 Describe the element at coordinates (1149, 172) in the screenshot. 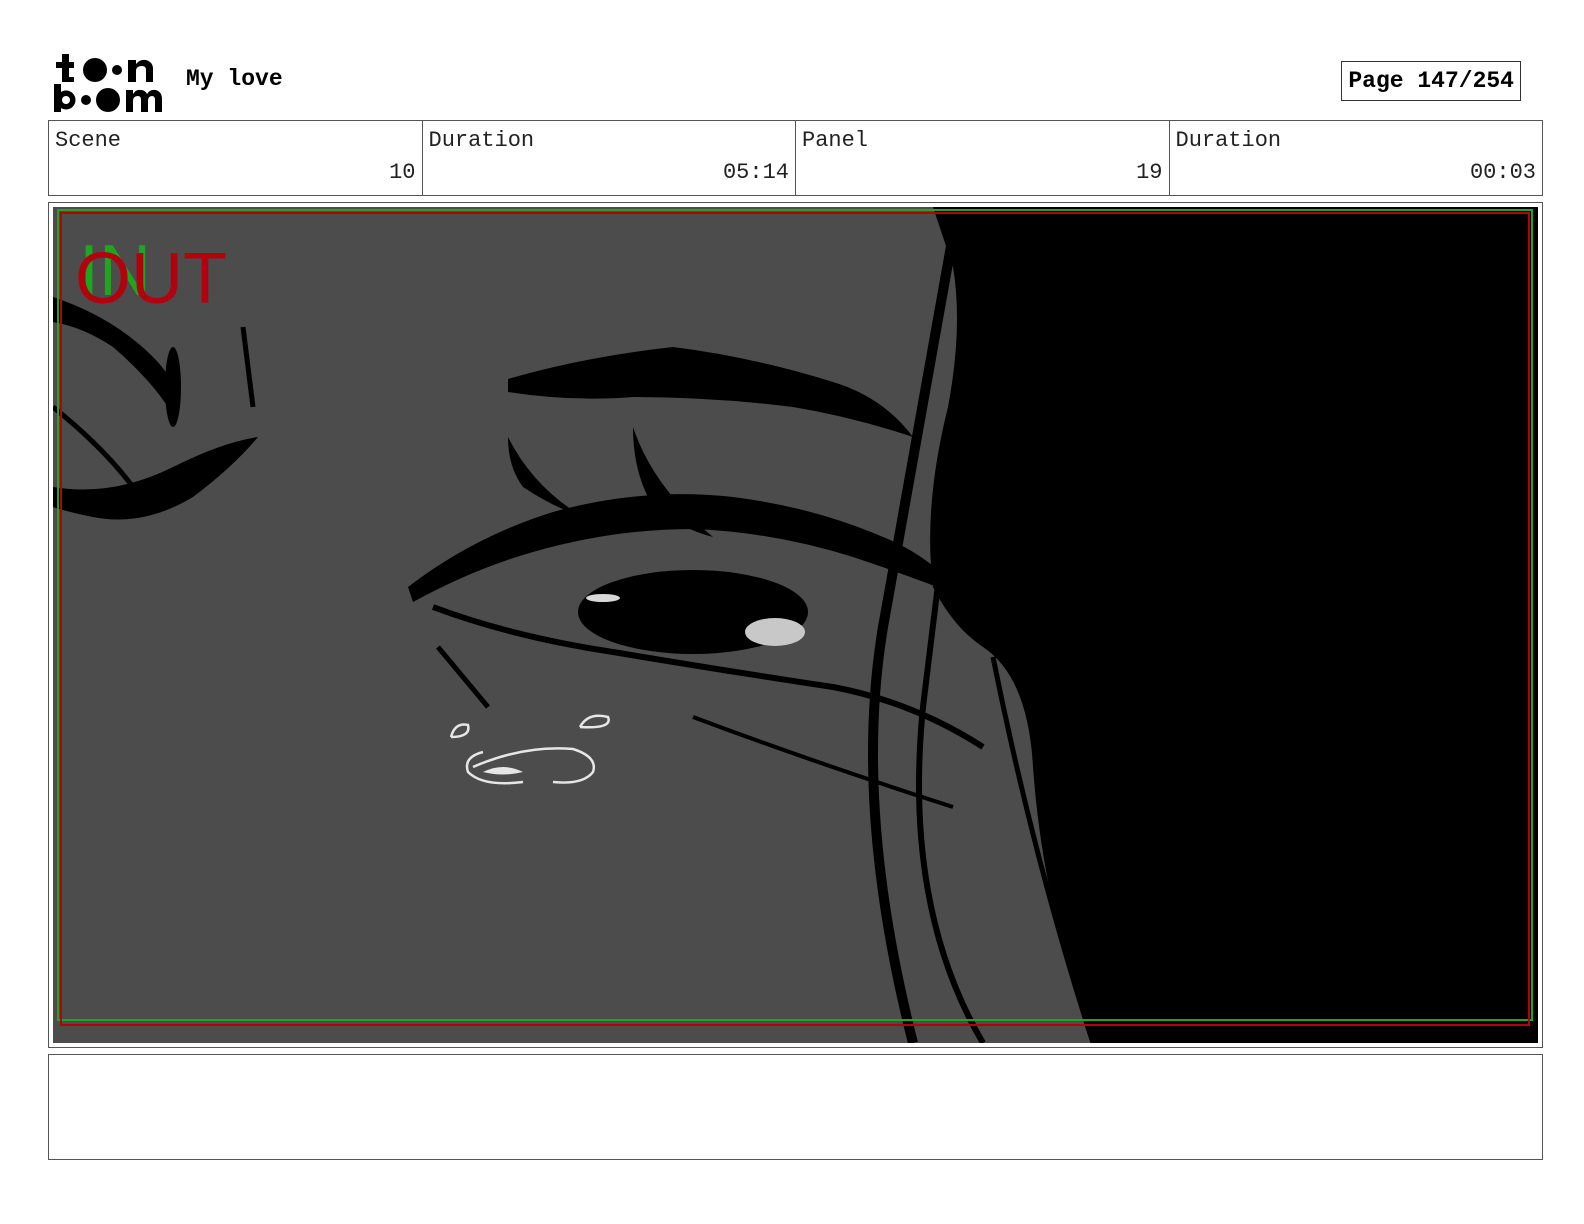

I see `panel-value: 19` at that location.